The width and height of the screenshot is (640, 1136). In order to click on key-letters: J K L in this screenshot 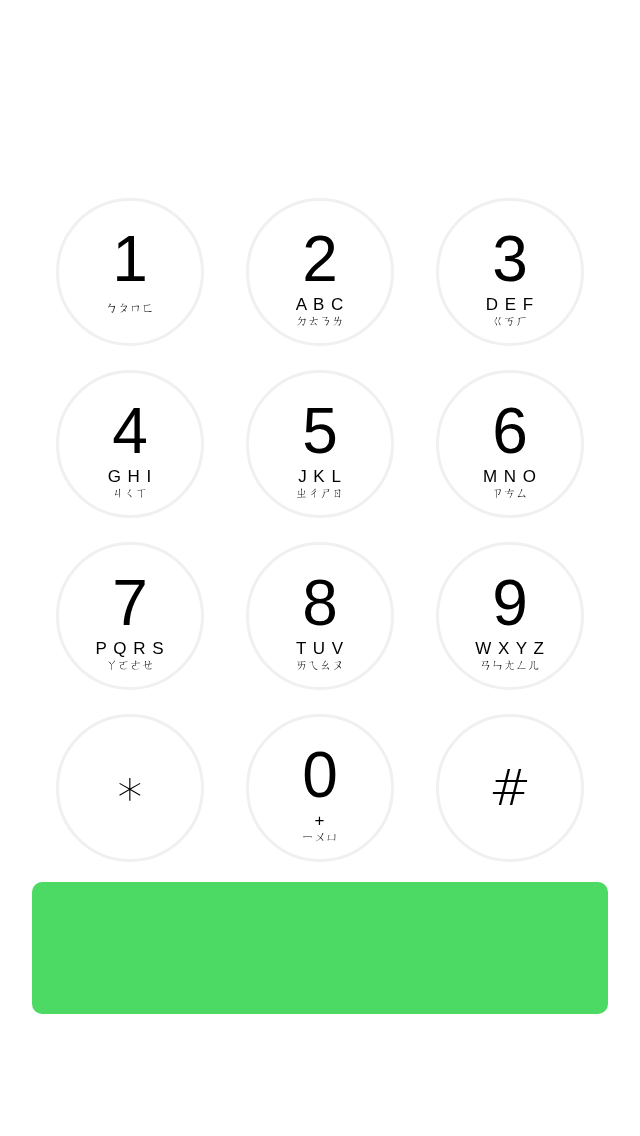, I will do `click(320, 477)`.